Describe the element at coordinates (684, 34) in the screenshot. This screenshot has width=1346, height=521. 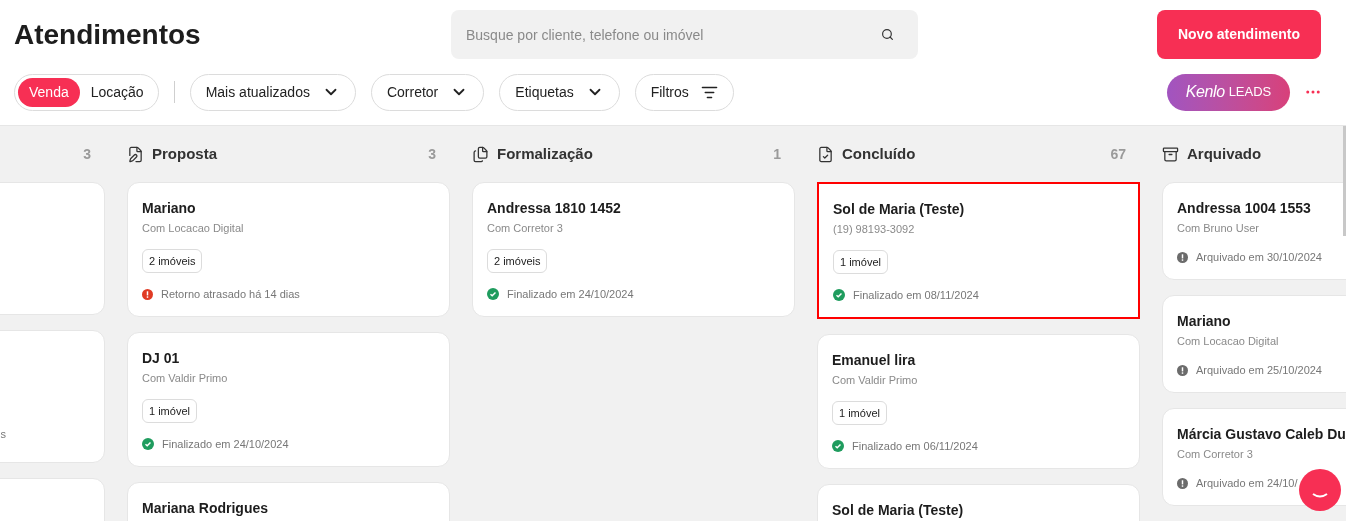
I see `search-field: Busque por cliente, telefone ou imóvel` at that location.